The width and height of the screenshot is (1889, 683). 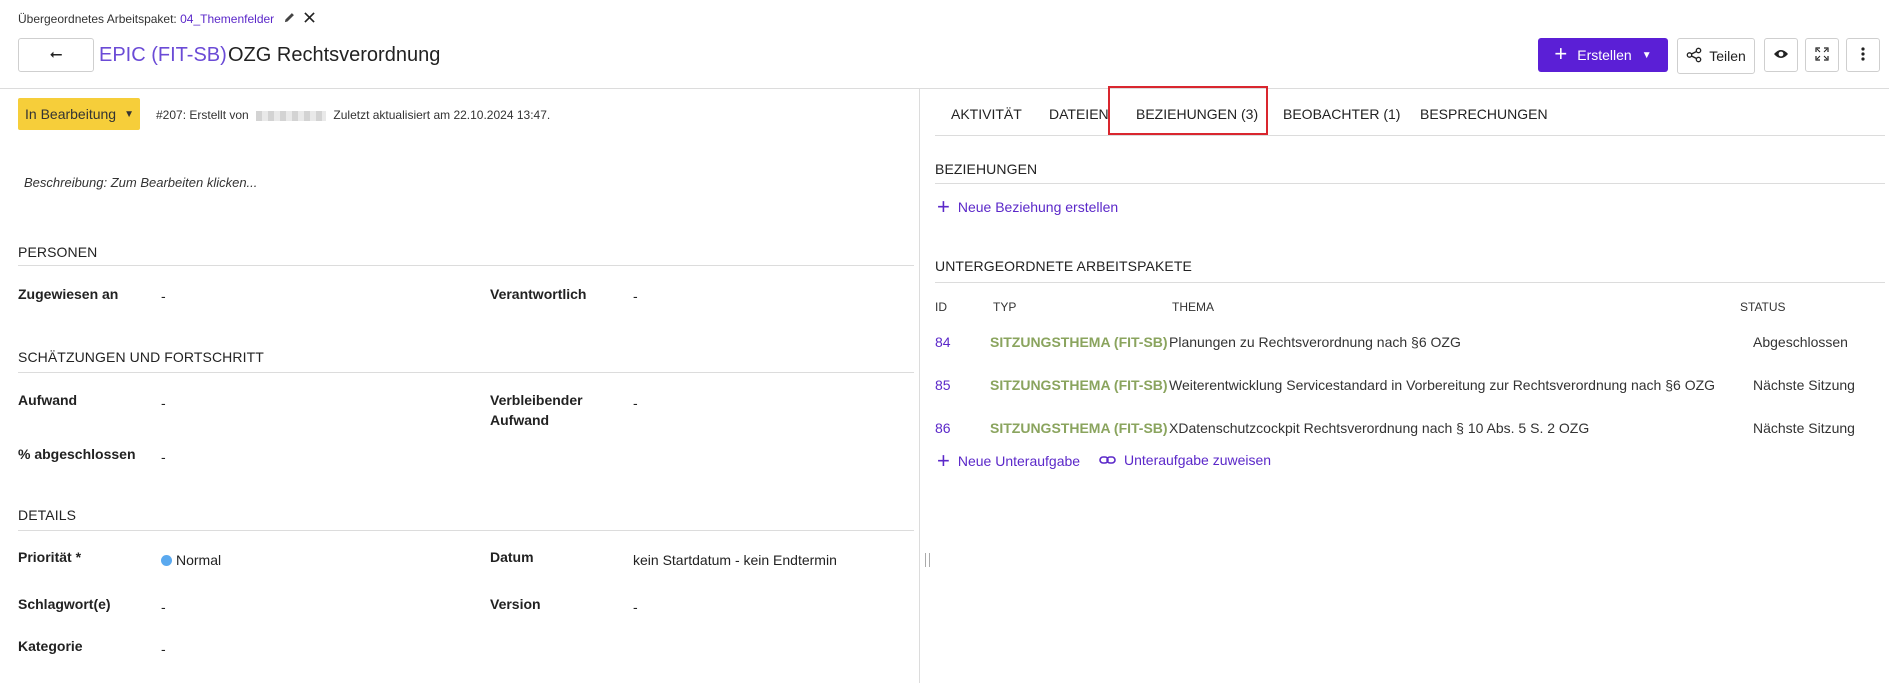 I want to click on tab-activity: AKTIVITÄT, so click(x=986, y=114).